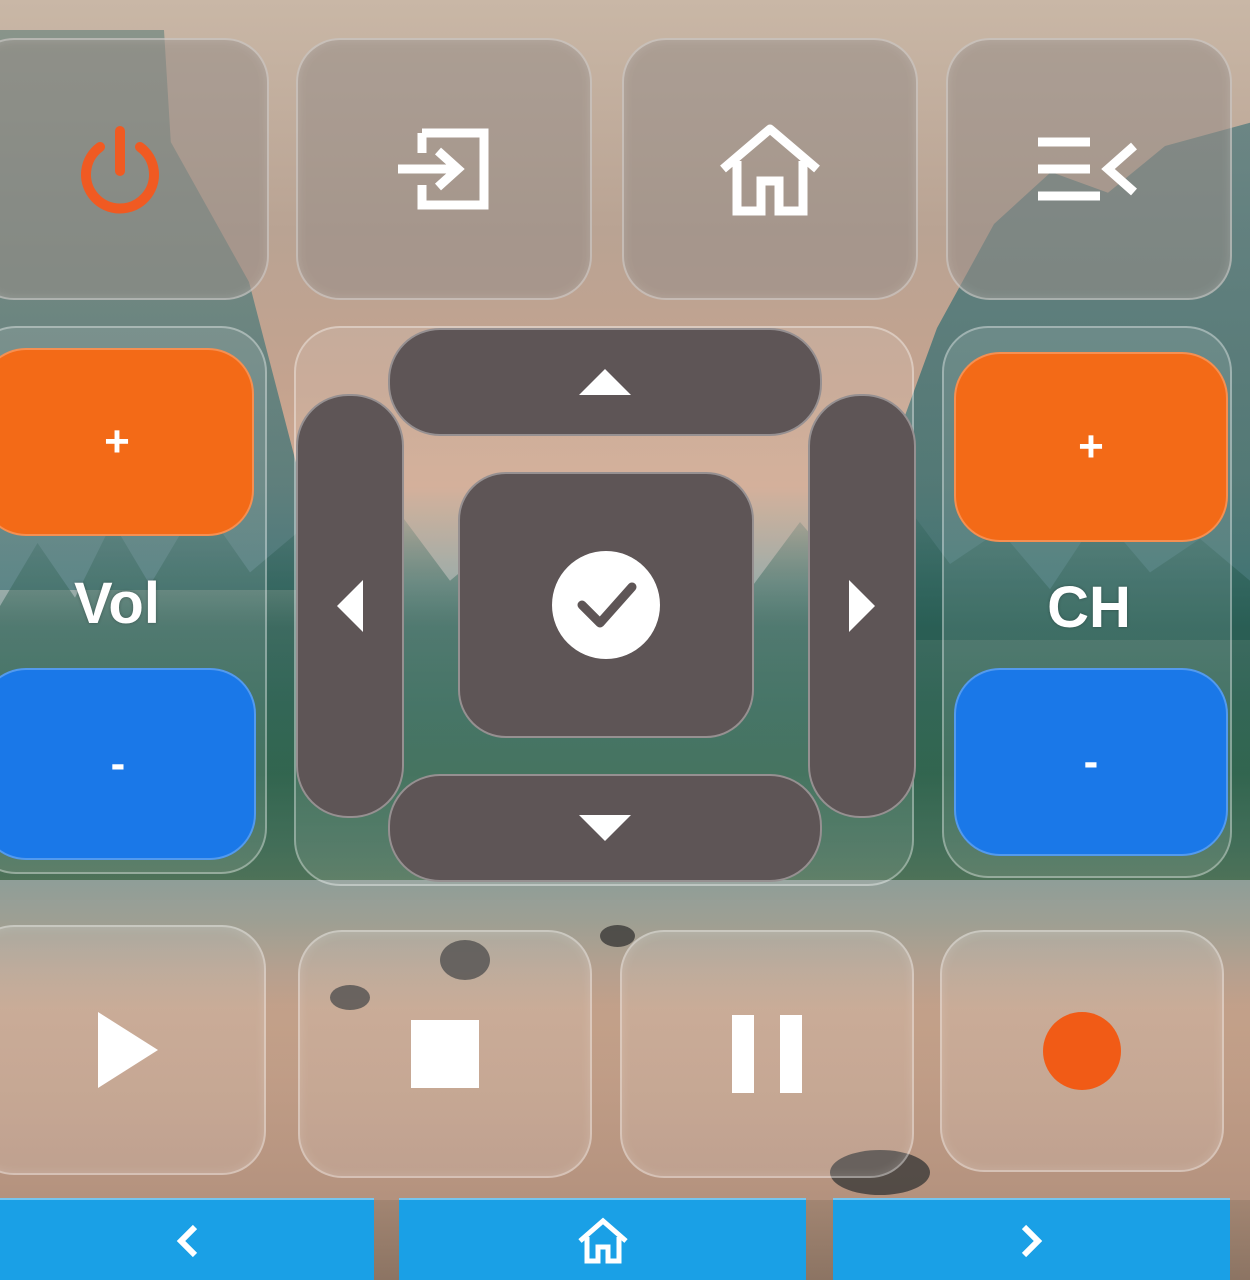  I want to click on channel-up-button: +, so click(1091, 447).